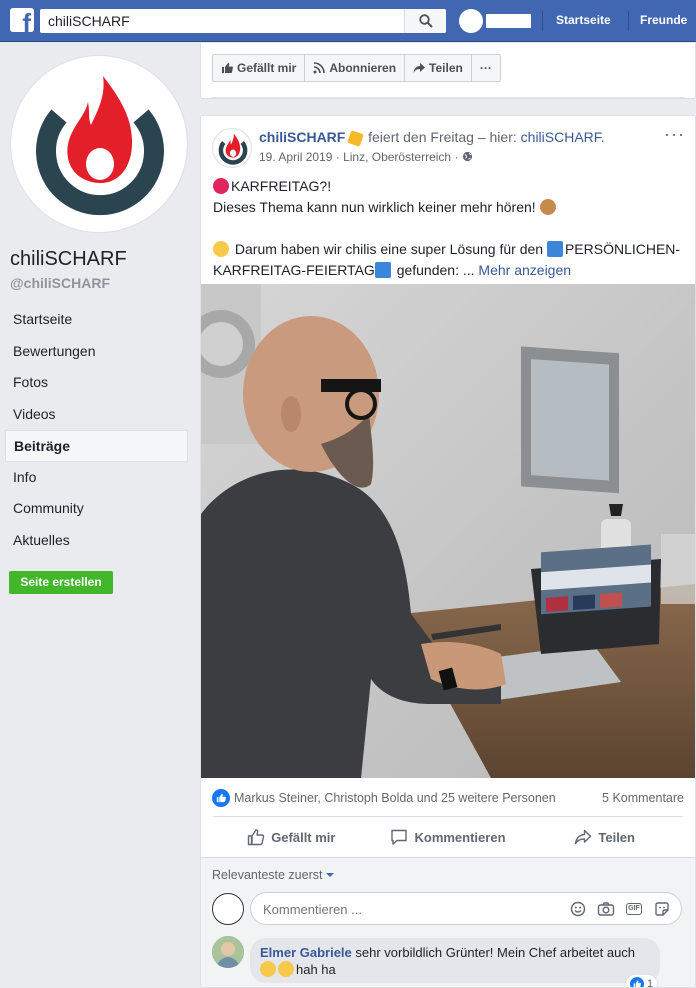  What do you see at coordinates (96, 352) in the screenshot?
I see `nav-item-bewertungen: Bewertungen` at bounding box center [96, 352].